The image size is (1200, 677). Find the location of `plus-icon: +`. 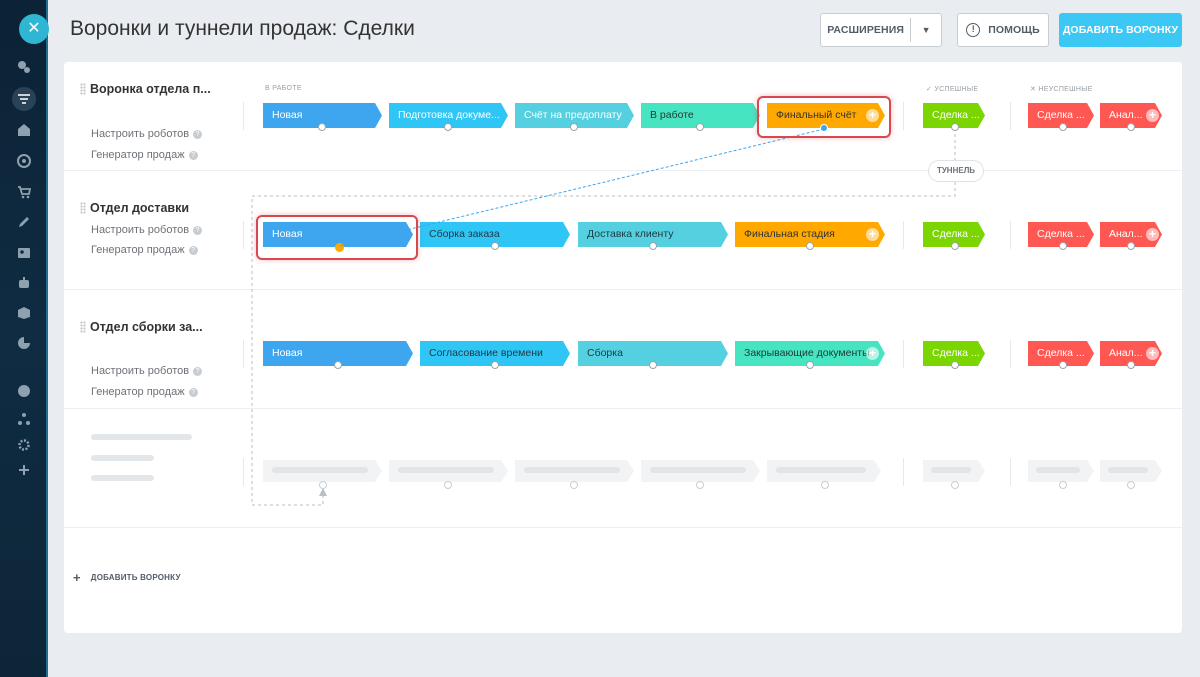

plus-icon: + is located at coordinates (77, 577).